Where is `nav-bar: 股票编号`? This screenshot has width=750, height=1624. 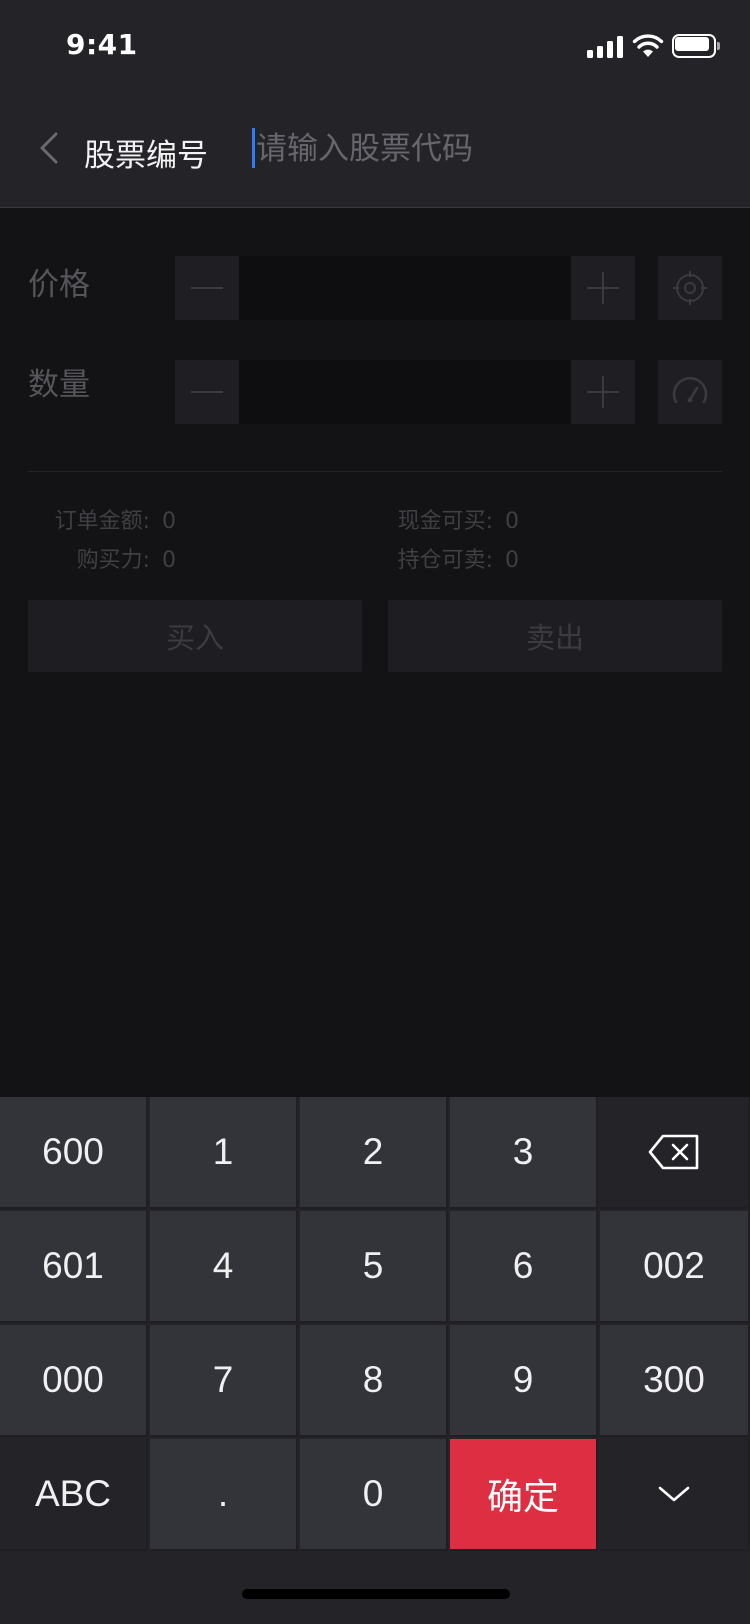 nav-bar: 股票编号 is located at coordinates (375, 149).